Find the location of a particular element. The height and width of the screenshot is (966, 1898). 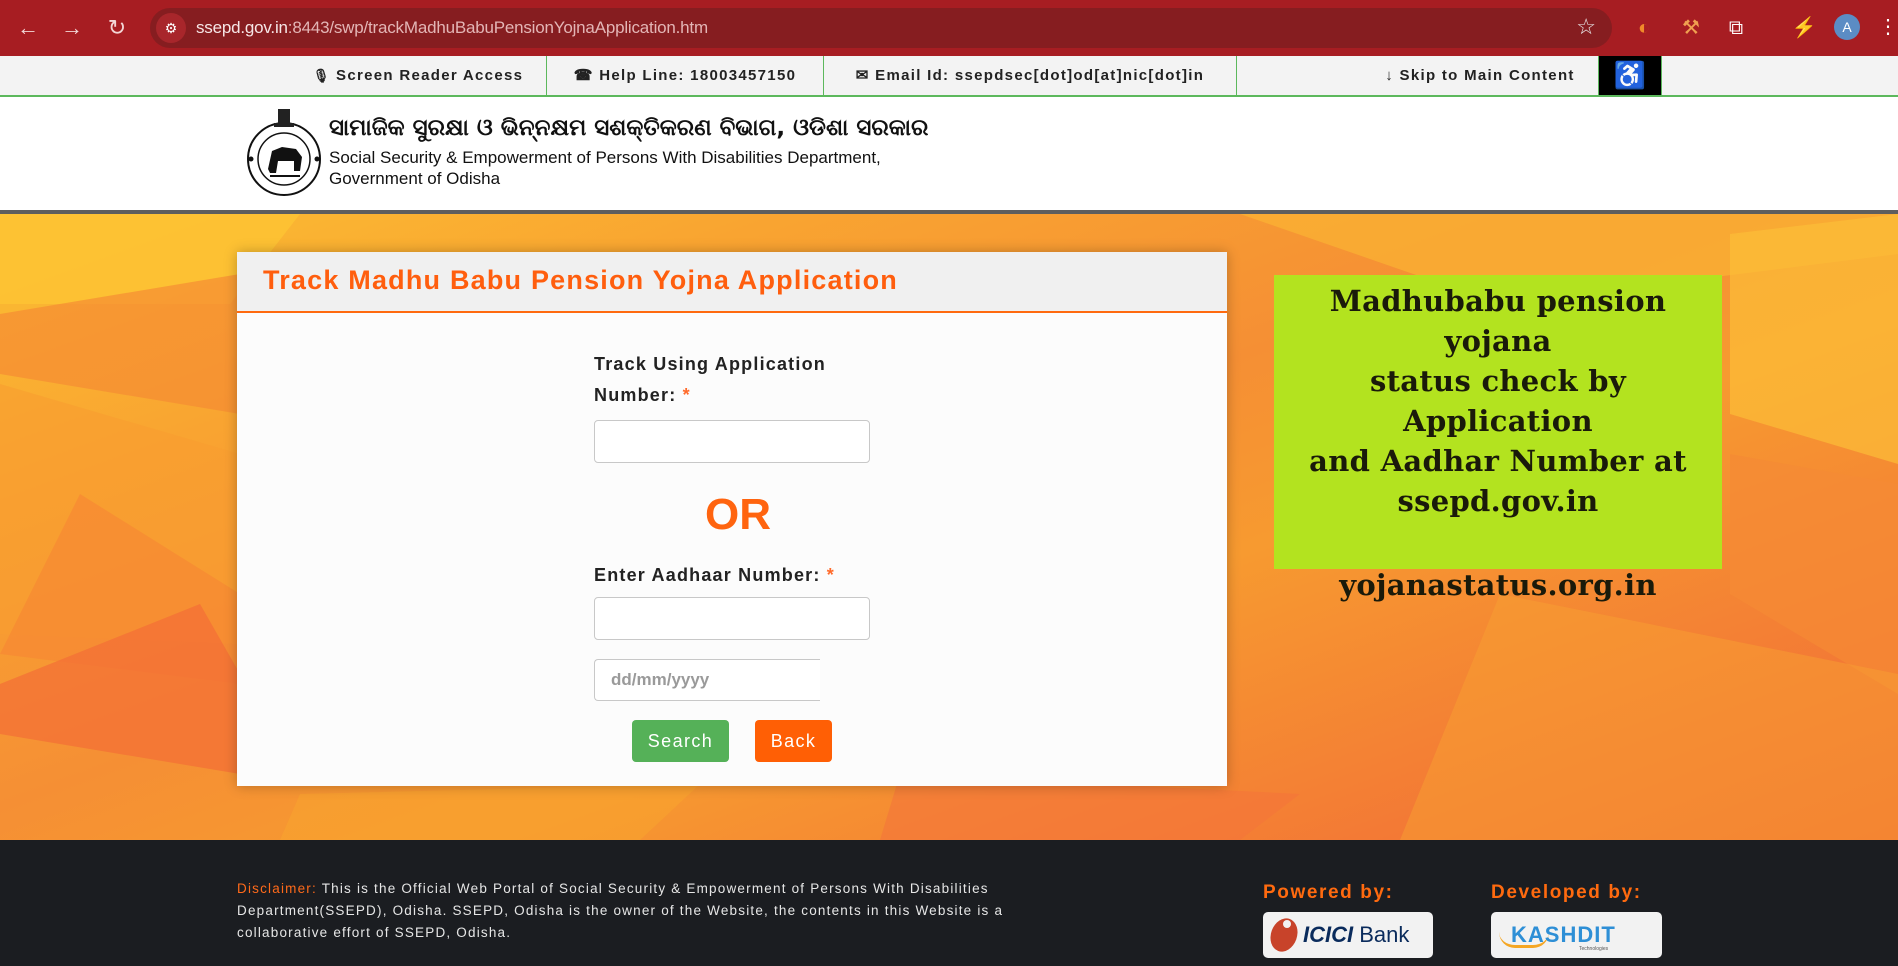

accessibility-button: ♿ is located at coordinates (1630, 75).